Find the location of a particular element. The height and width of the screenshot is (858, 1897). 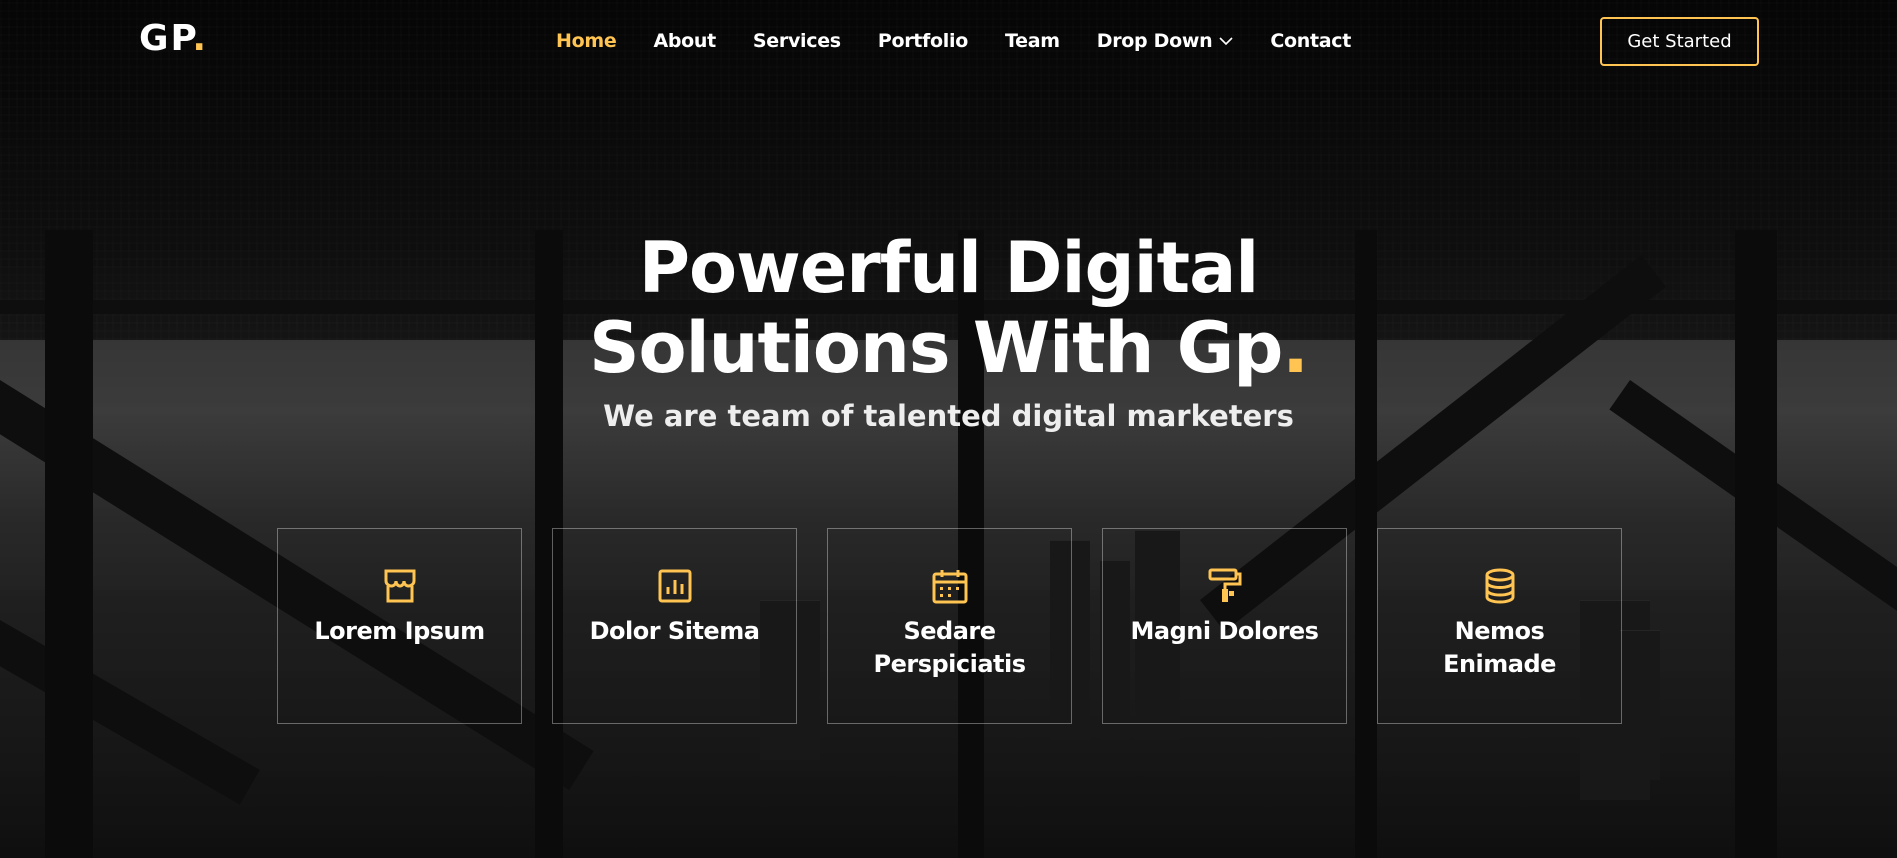

feature-box-nemos-enimade: Nemos Enimade is located at coordinates (1499, 626).